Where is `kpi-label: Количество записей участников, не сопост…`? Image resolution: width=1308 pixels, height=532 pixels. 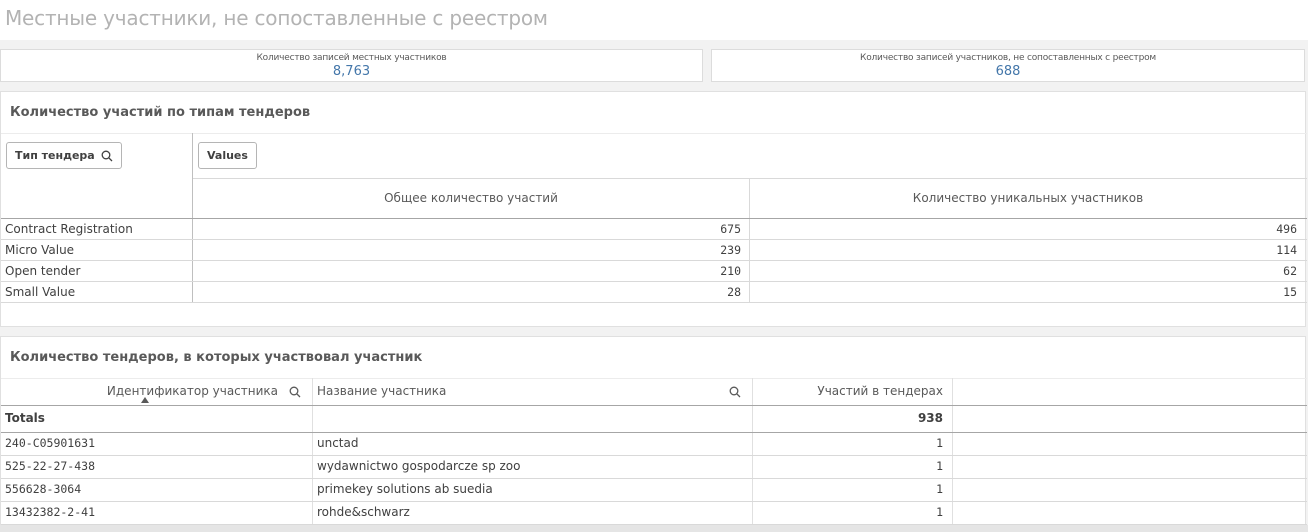
kpi-label: Количество записей участников, не сопост… is located at coordinates (1008, 58).